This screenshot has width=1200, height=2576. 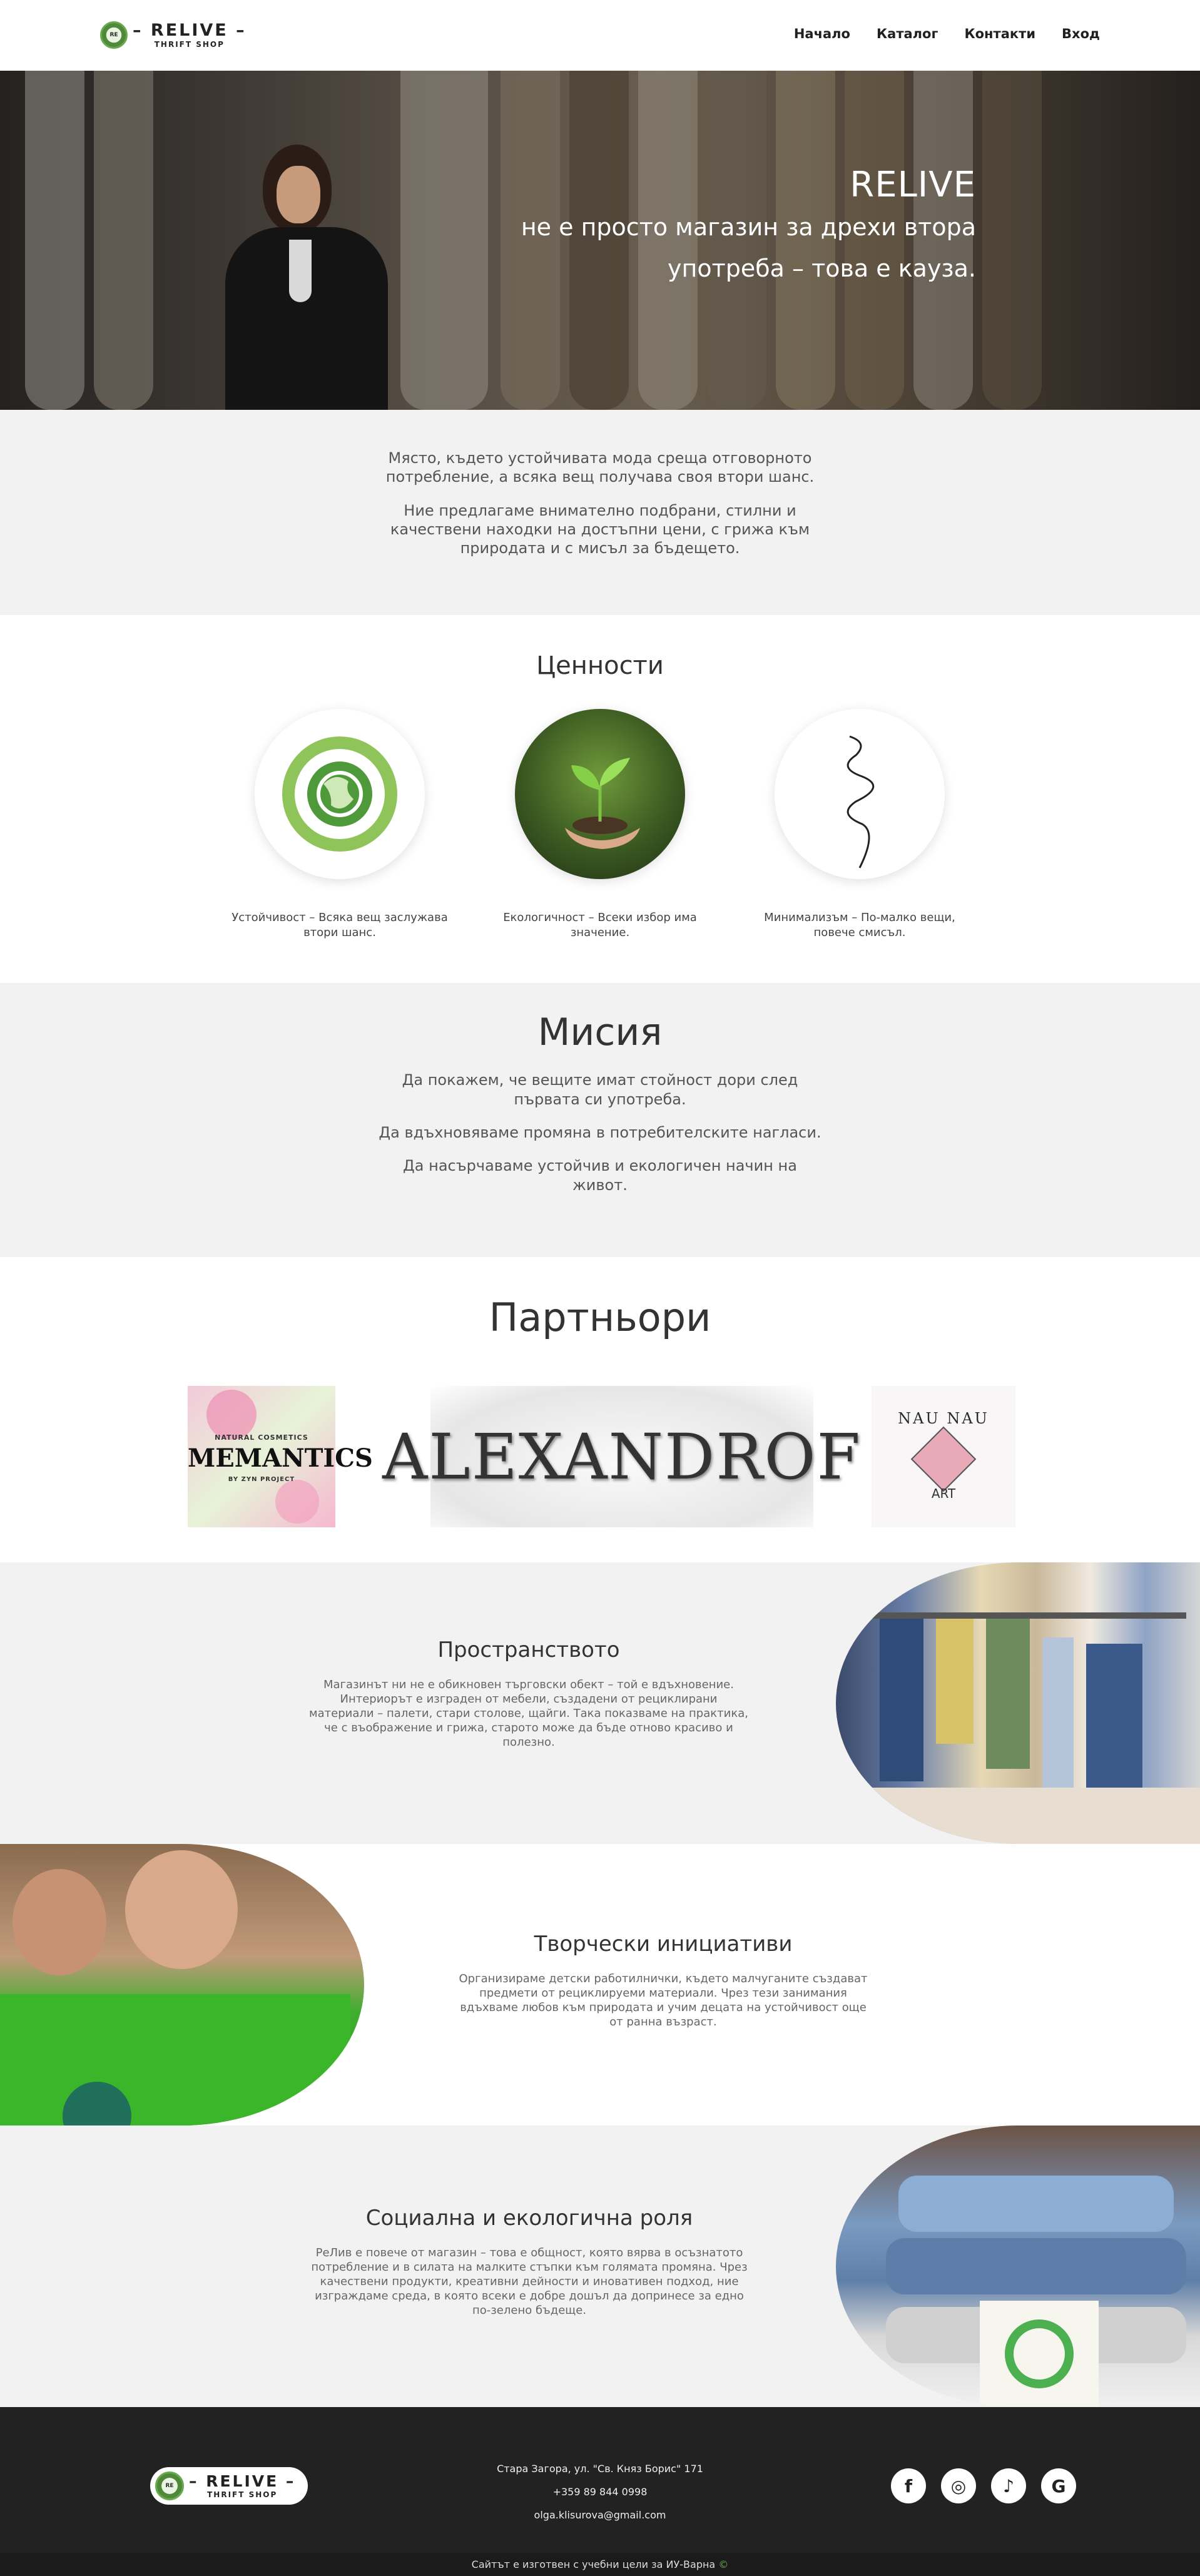 What do you see at coordinates (983, 2485) in the screenshot?
I see `social-links: f ◎ ♪ G` at bounding box center [983, 2485].